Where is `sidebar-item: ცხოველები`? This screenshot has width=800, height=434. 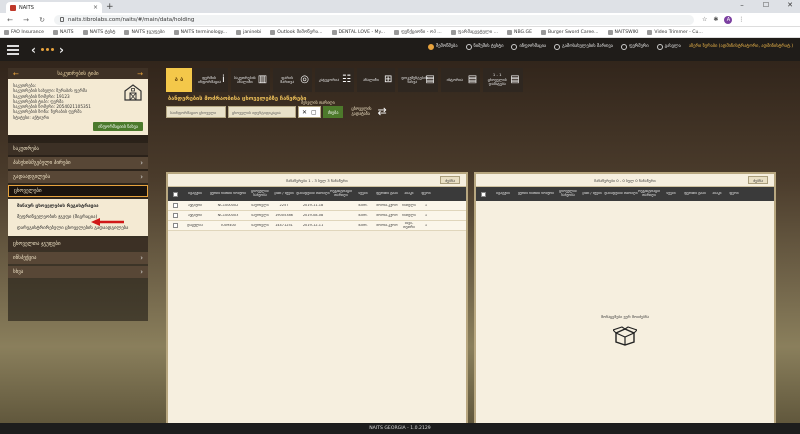
sidebar-item: ცხოველები is located at coordinates (78, 191).